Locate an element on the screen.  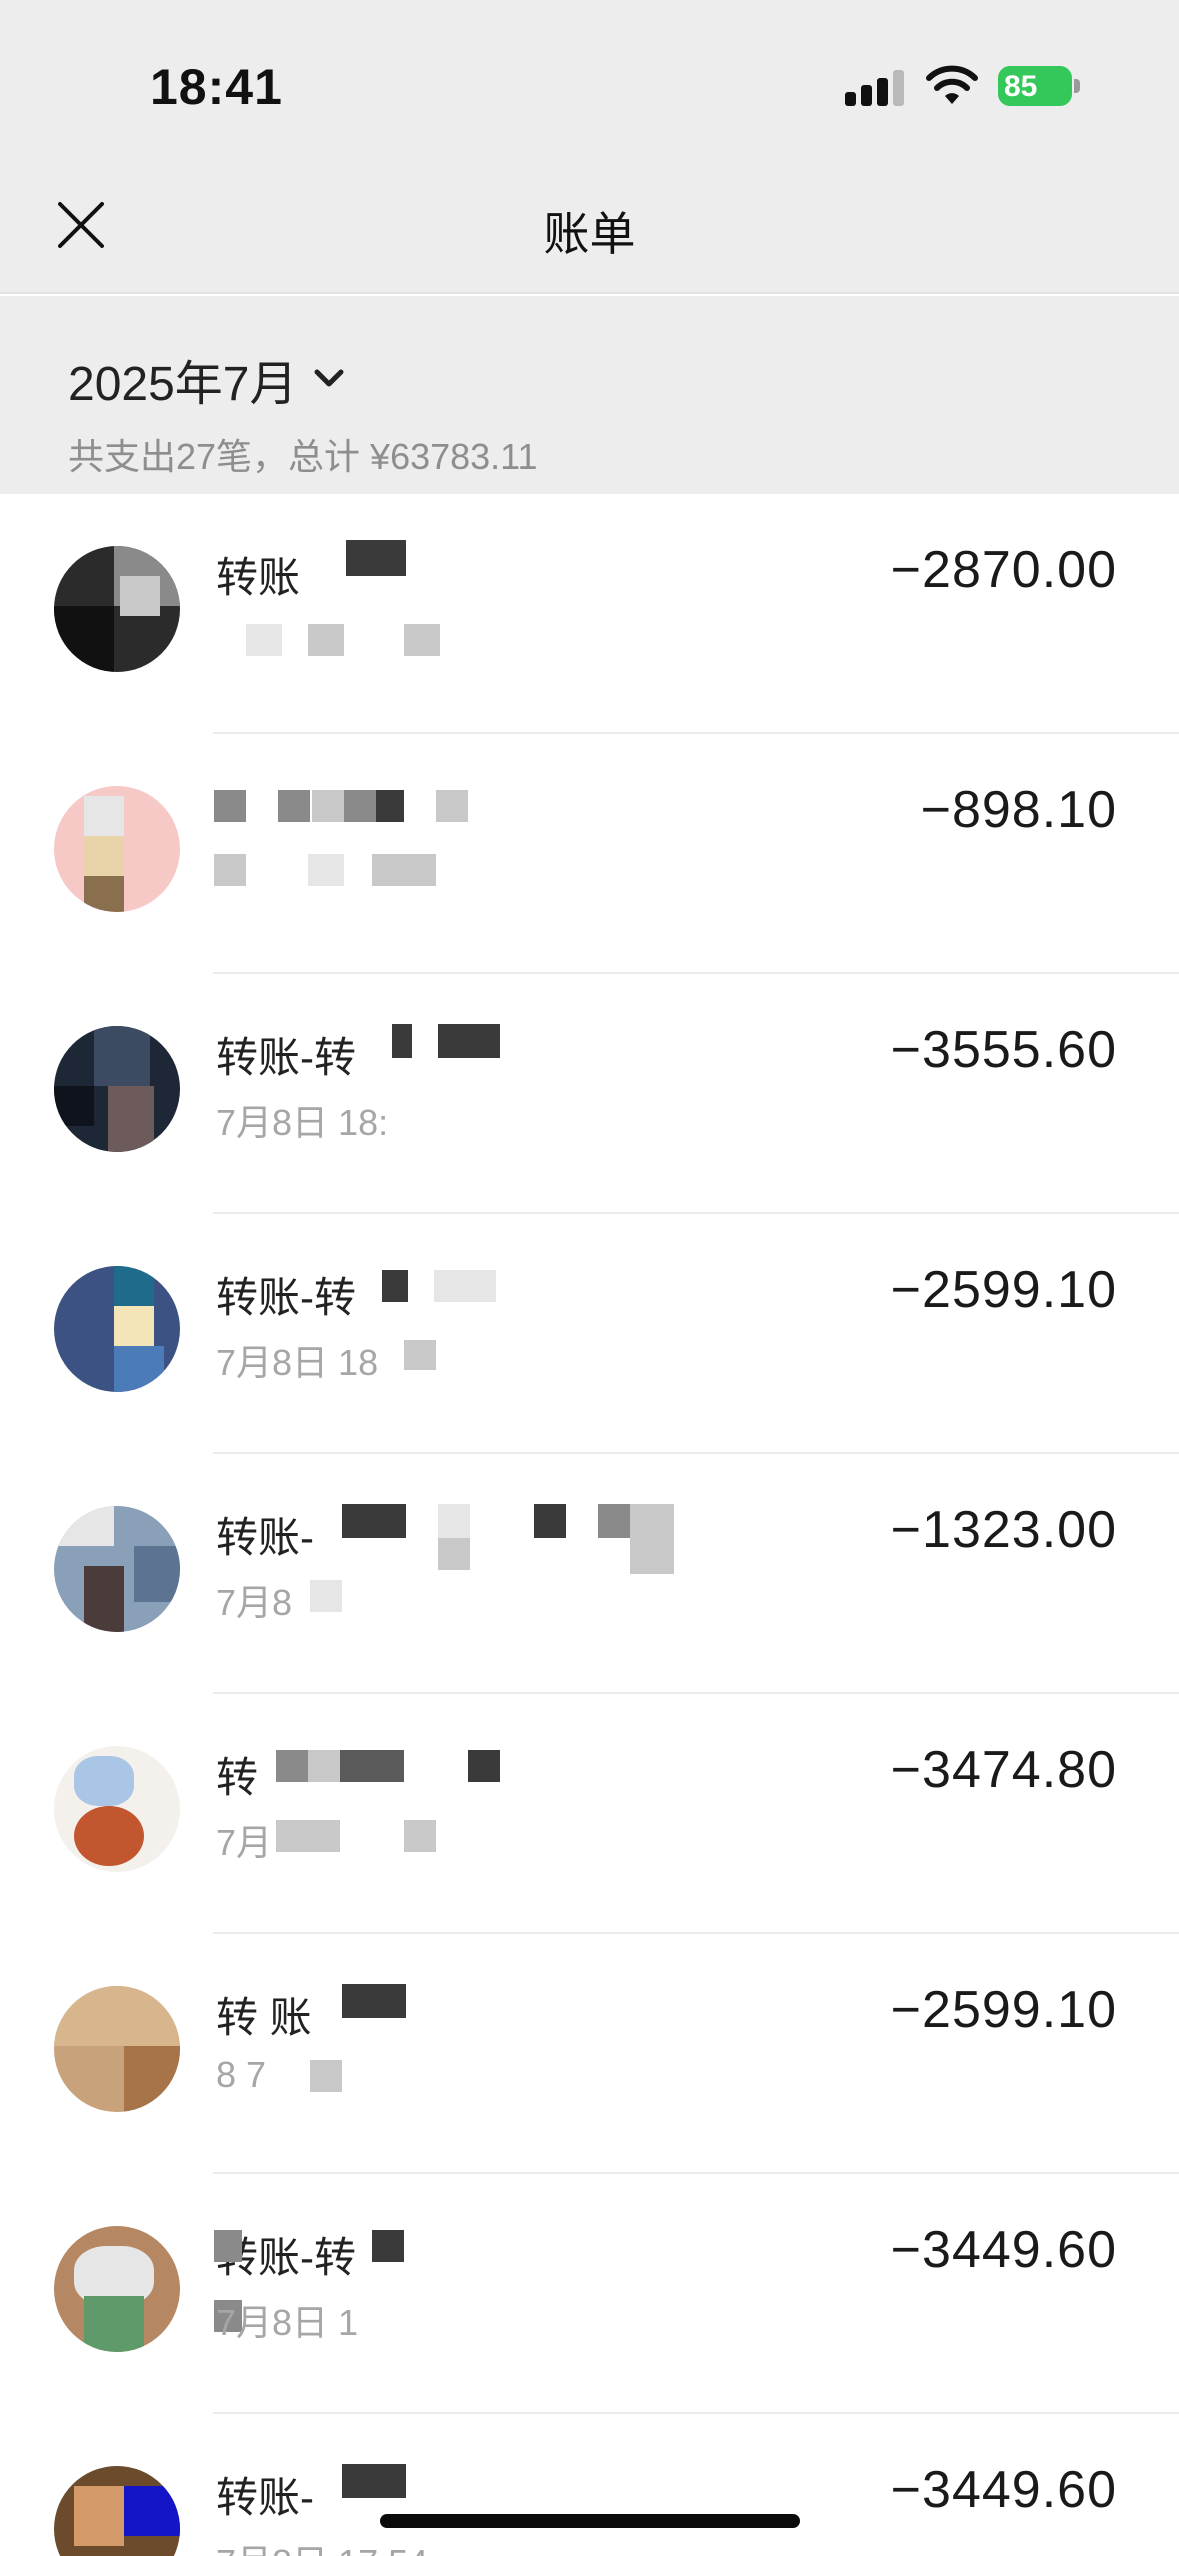
month-summary: 2025年7月 共支出27笔，总计 ¥63783.11 is located at coordinates (589, 410).